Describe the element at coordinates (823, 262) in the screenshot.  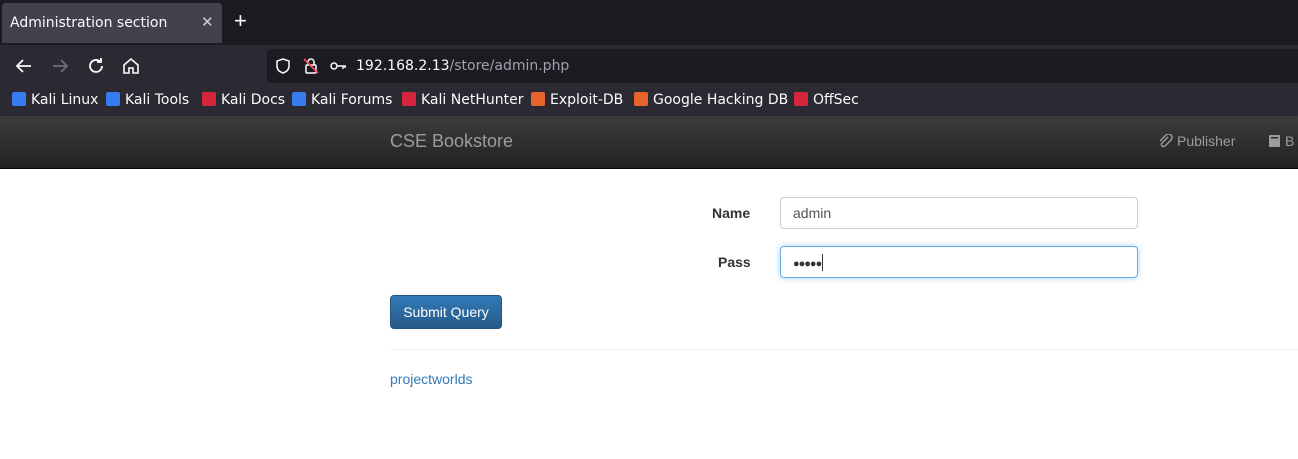
I see `text-cursor` at that location.